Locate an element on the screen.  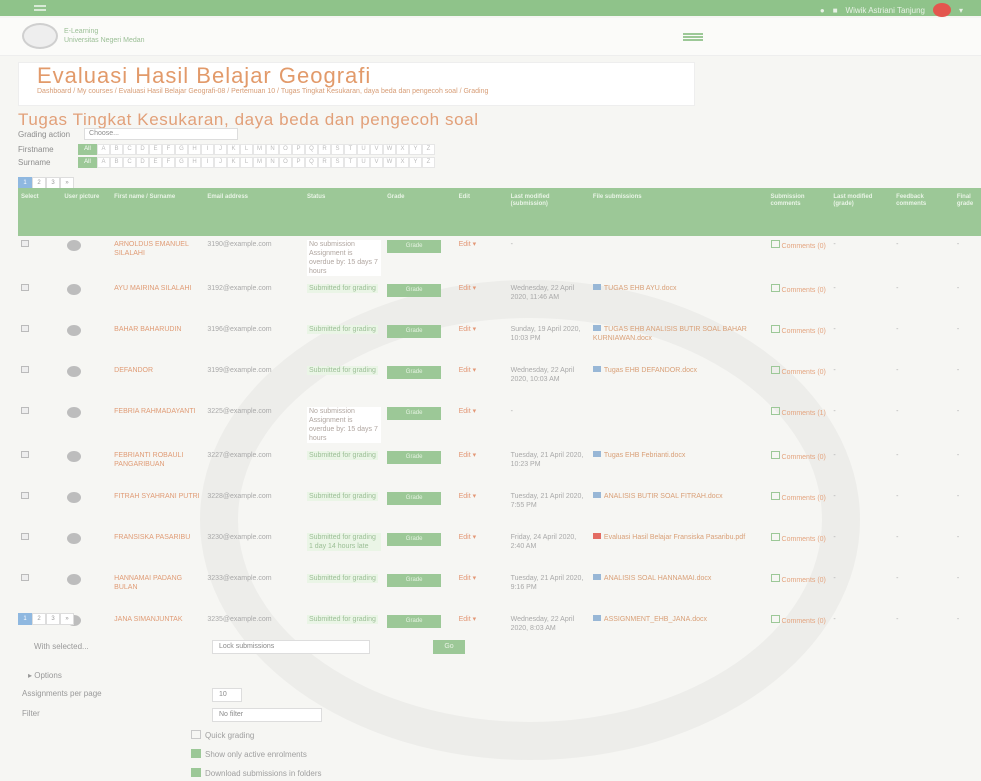
letter-filter-s: S is located at coordinates (337, 149).